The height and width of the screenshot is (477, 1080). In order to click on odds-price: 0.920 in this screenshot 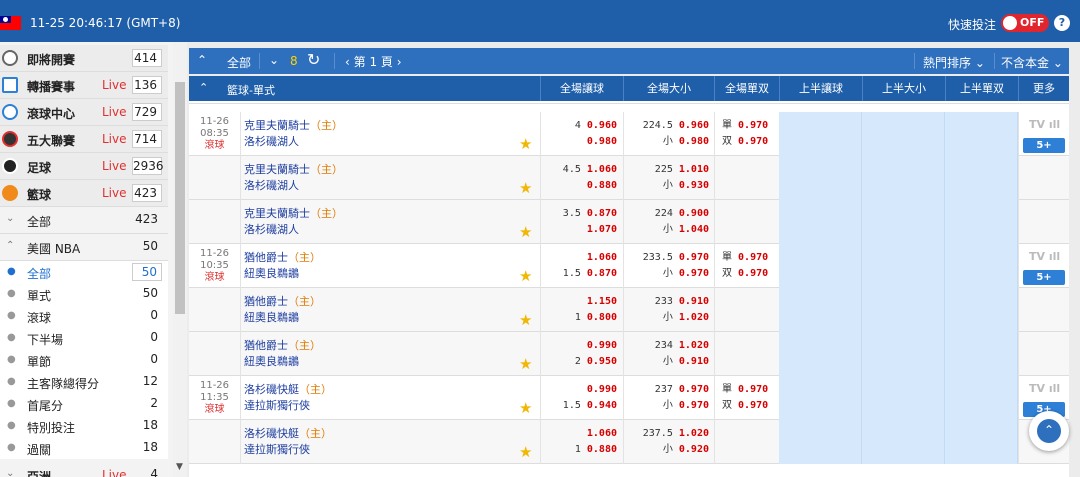, I will do `click(694, 449)`.